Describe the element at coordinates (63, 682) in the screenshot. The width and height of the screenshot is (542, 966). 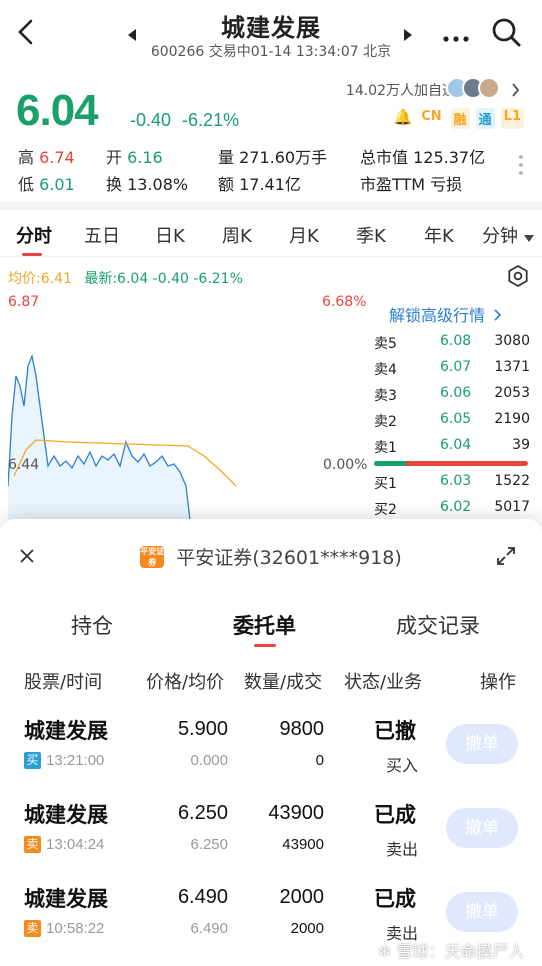
I see `col-header-stock: 股票/时间` at that location.